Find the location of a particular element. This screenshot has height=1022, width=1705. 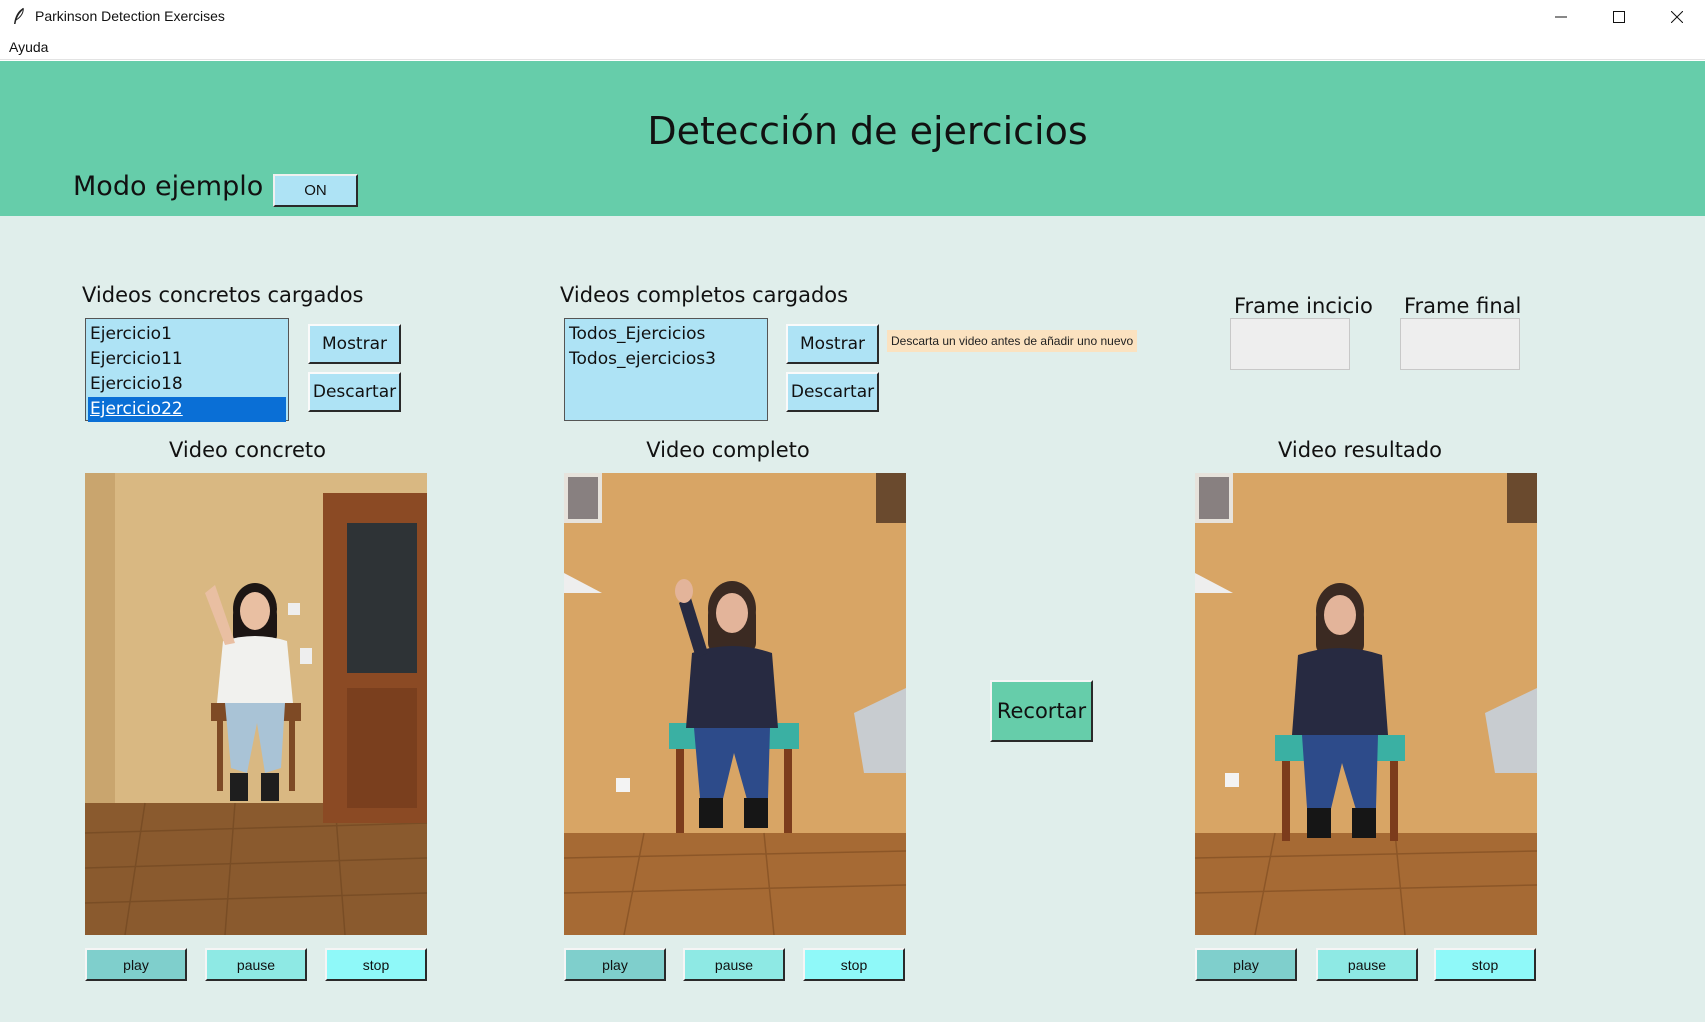

complete-play-button: play is located at coordinates (615, 964).